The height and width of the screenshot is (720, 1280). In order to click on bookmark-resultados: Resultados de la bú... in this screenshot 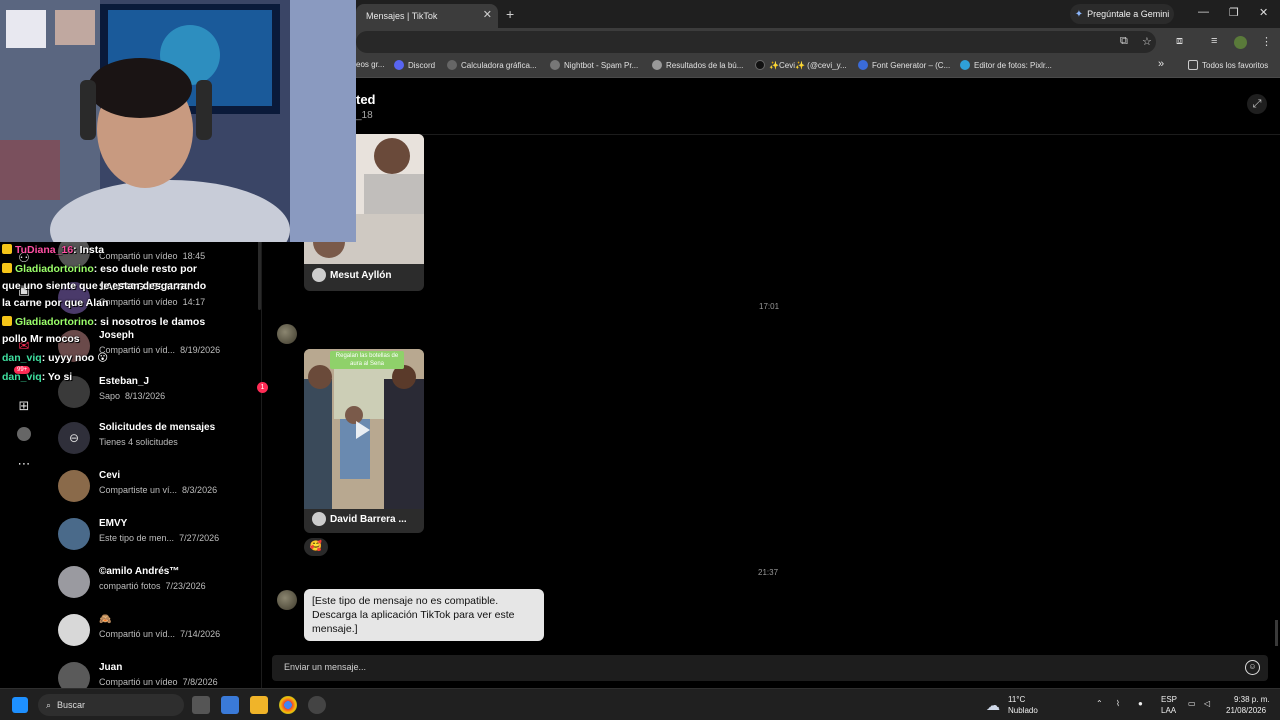, I will do `click(697, 65)`.